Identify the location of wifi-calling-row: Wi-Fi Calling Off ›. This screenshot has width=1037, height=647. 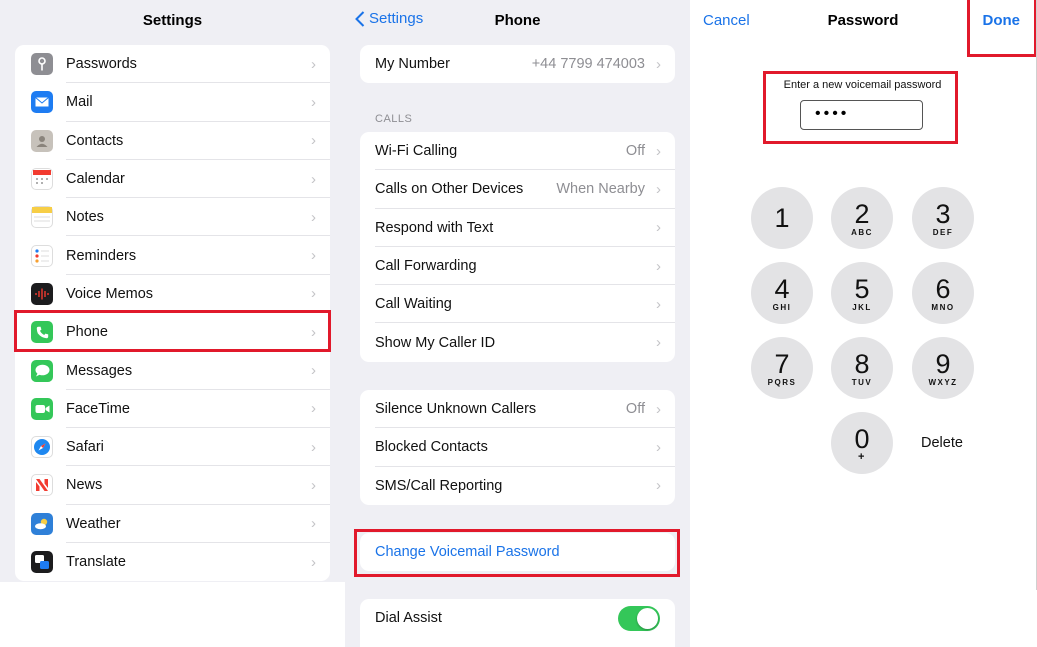
(517, 151).